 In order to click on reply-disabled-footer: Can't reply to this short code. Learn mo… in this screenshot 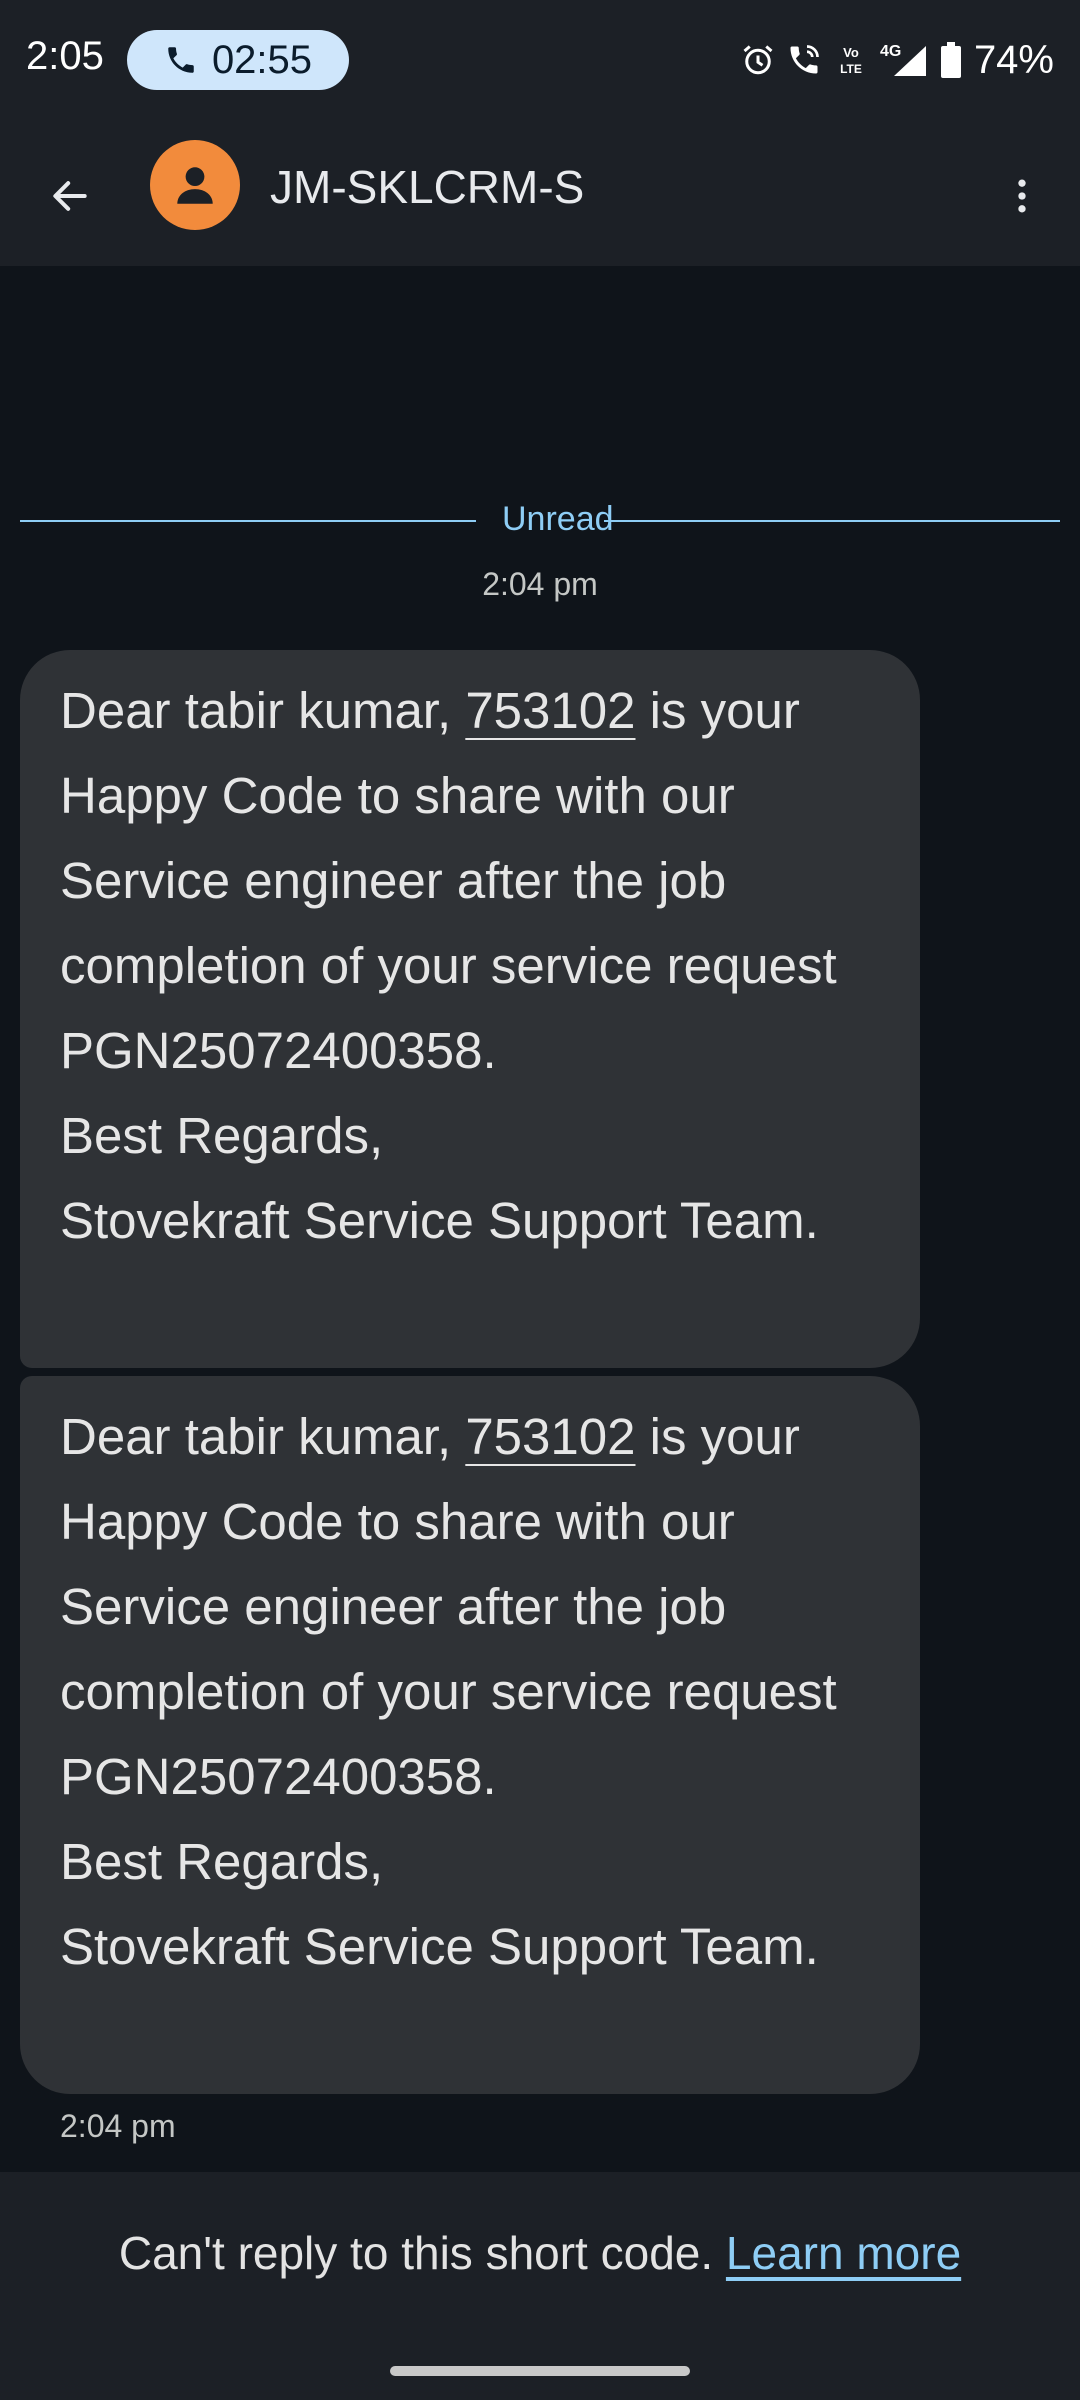, I will do `click(540, 2286)`.